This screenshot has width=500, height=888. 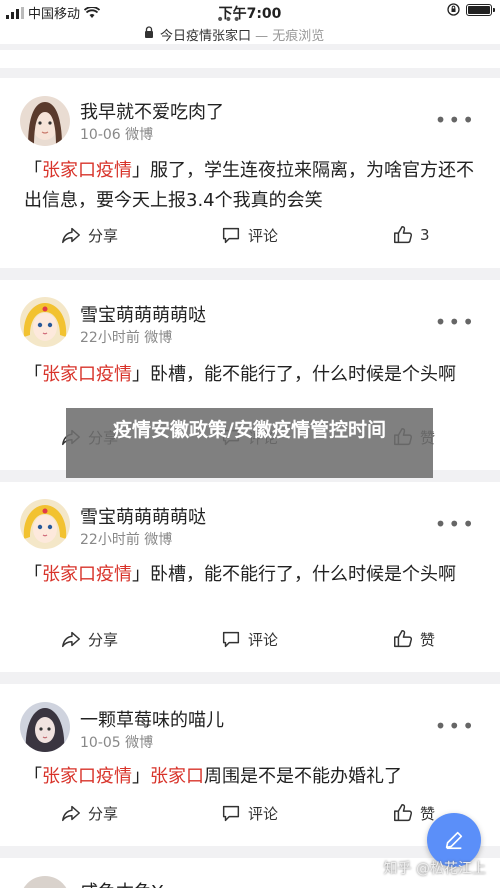 I want to click on like-button: 3, so click(x=411, y=235).